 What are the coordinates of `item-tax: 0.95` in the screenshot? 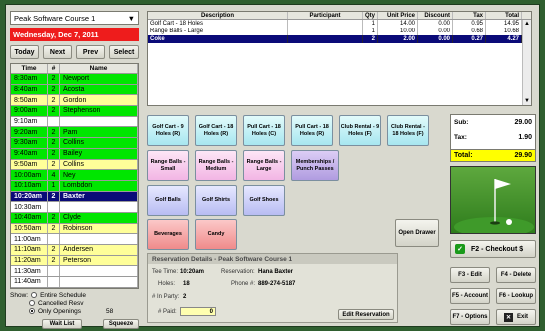 It's located at (469, 24).